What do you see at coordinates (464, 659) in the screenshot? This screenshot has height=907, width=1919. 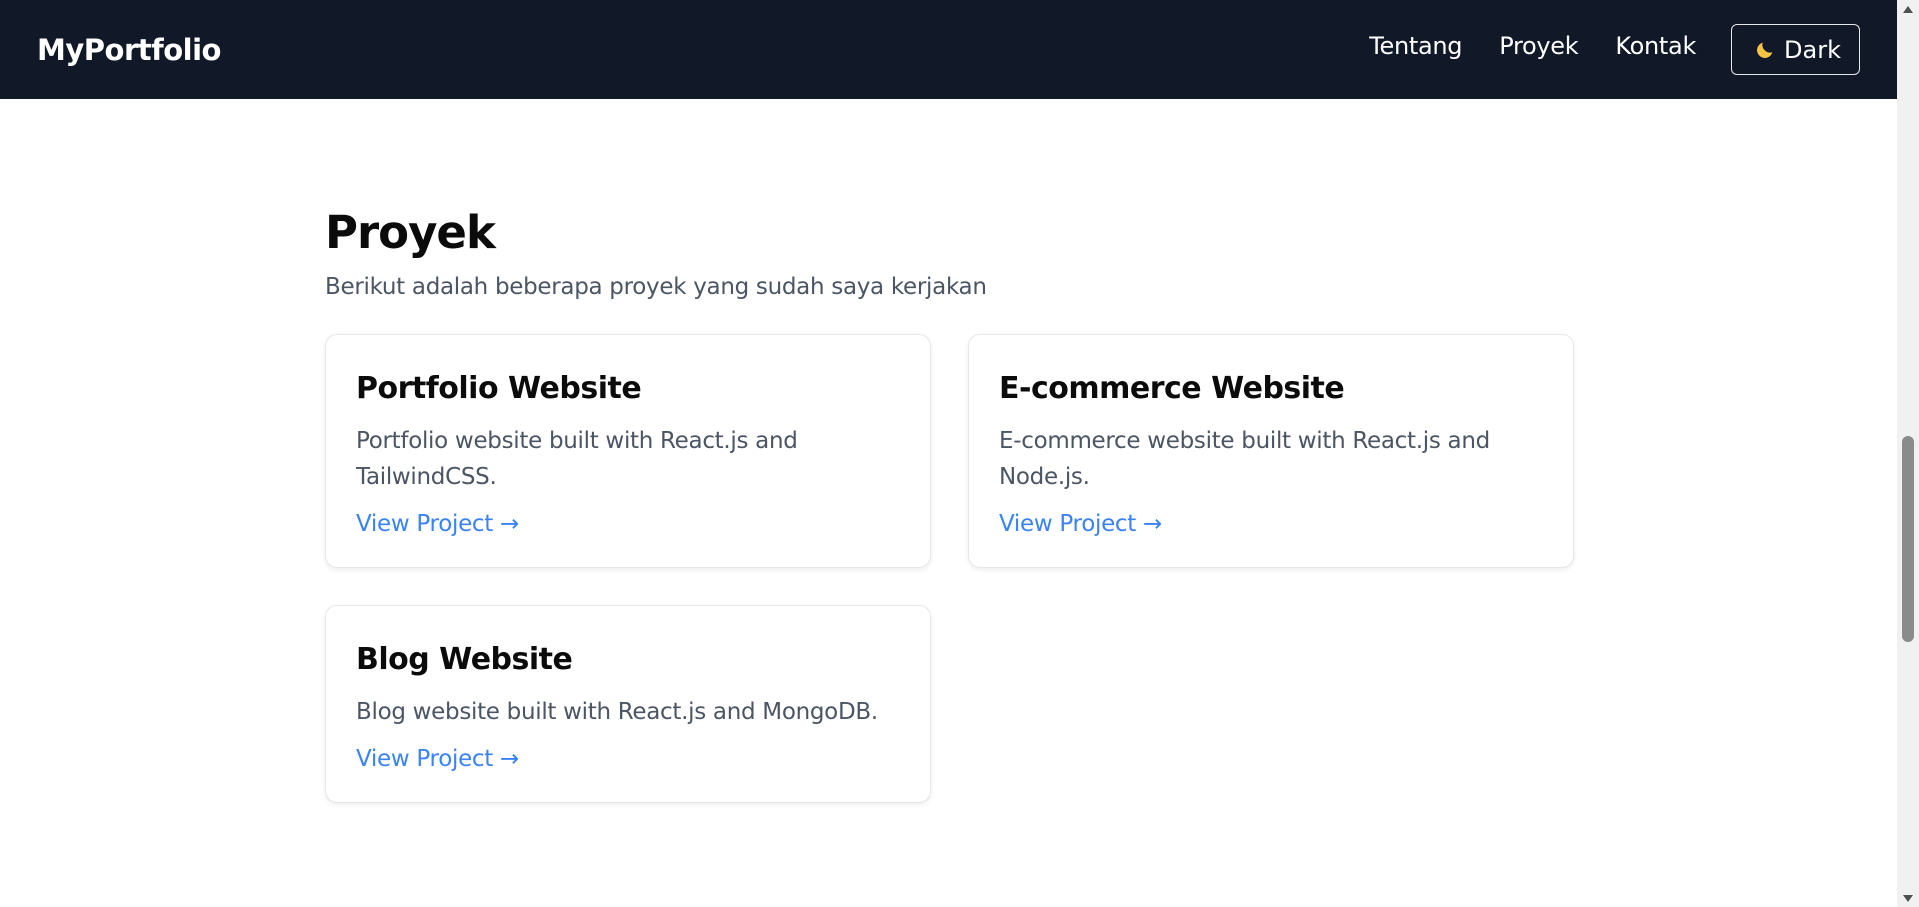 I see `project-title: Blog Website` at bounding box center [464, 659].